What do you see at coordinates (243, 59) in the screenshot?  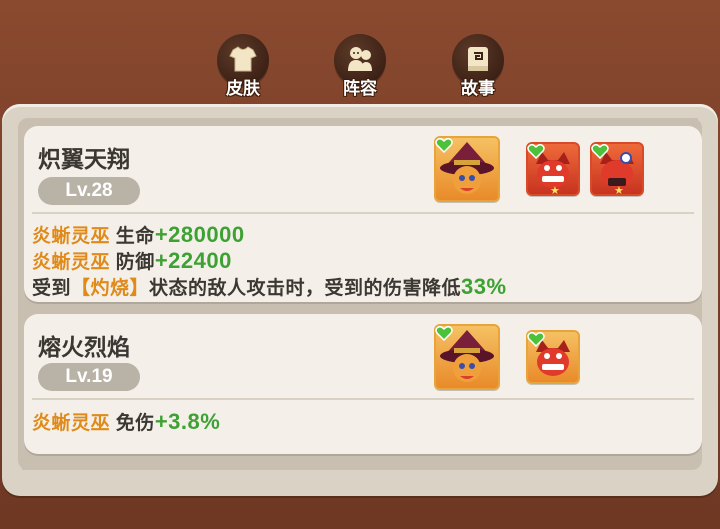 I see `shirt-icon` at bounding box center [243, 59].